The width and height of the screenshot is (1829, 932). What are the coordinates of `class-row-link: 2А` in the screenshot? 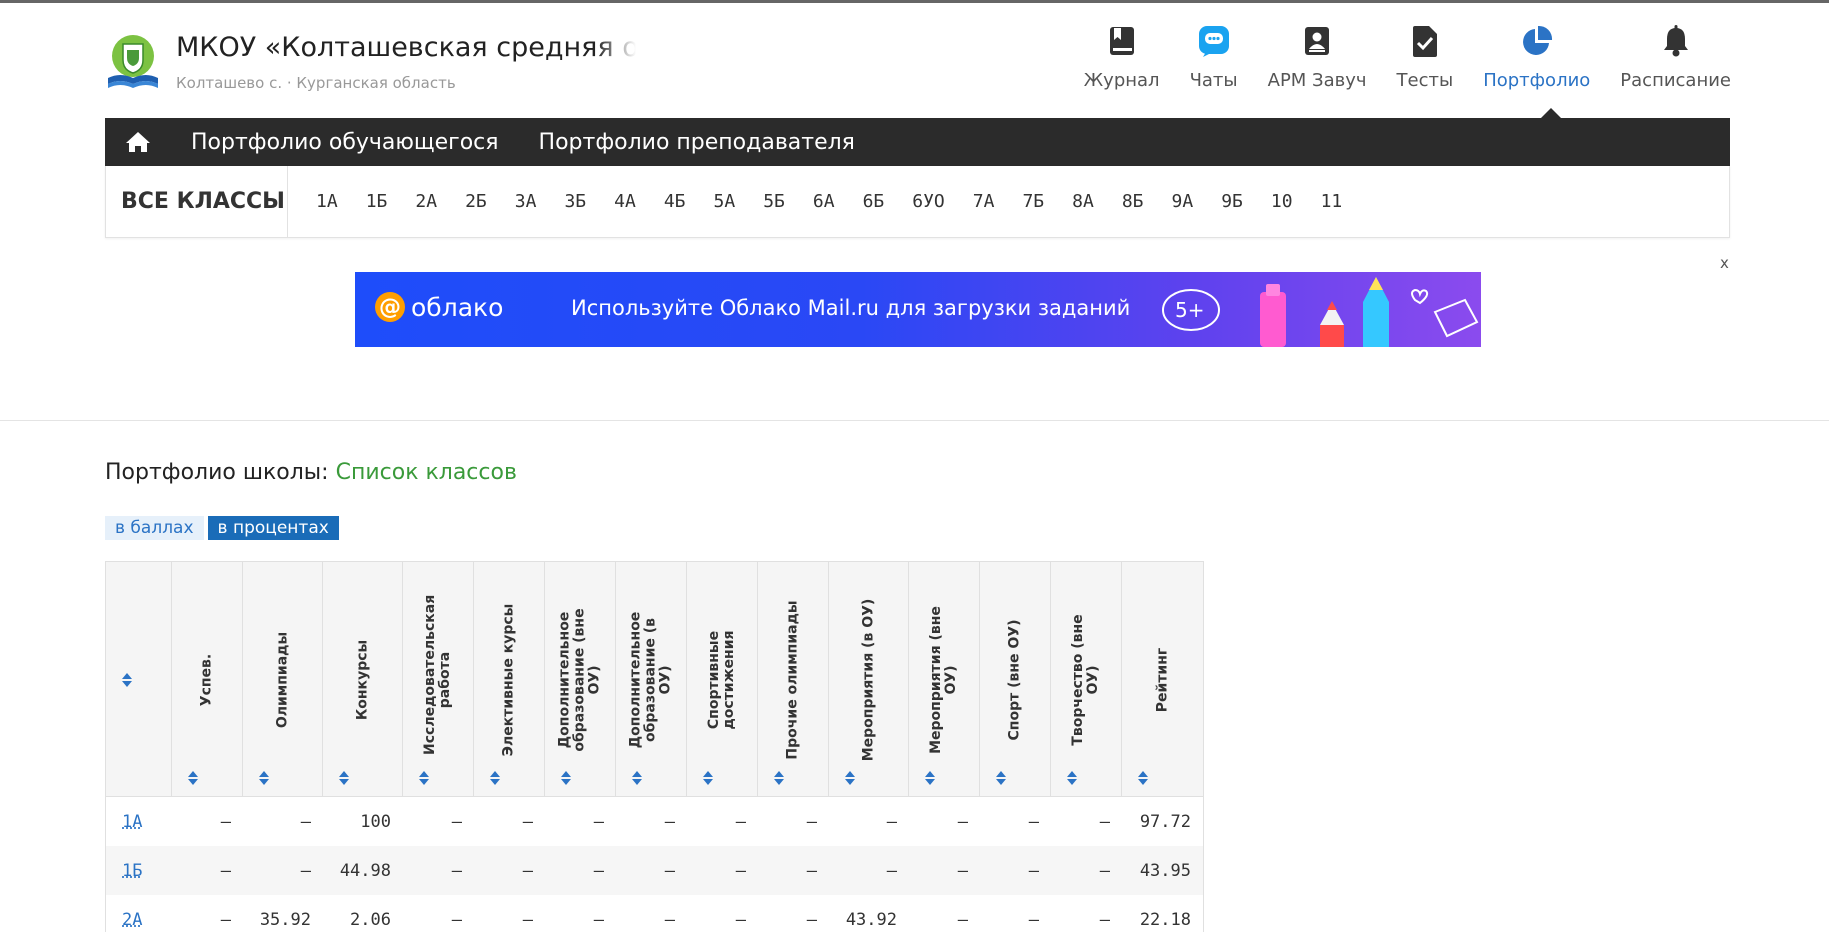 It's located at (132, 920).